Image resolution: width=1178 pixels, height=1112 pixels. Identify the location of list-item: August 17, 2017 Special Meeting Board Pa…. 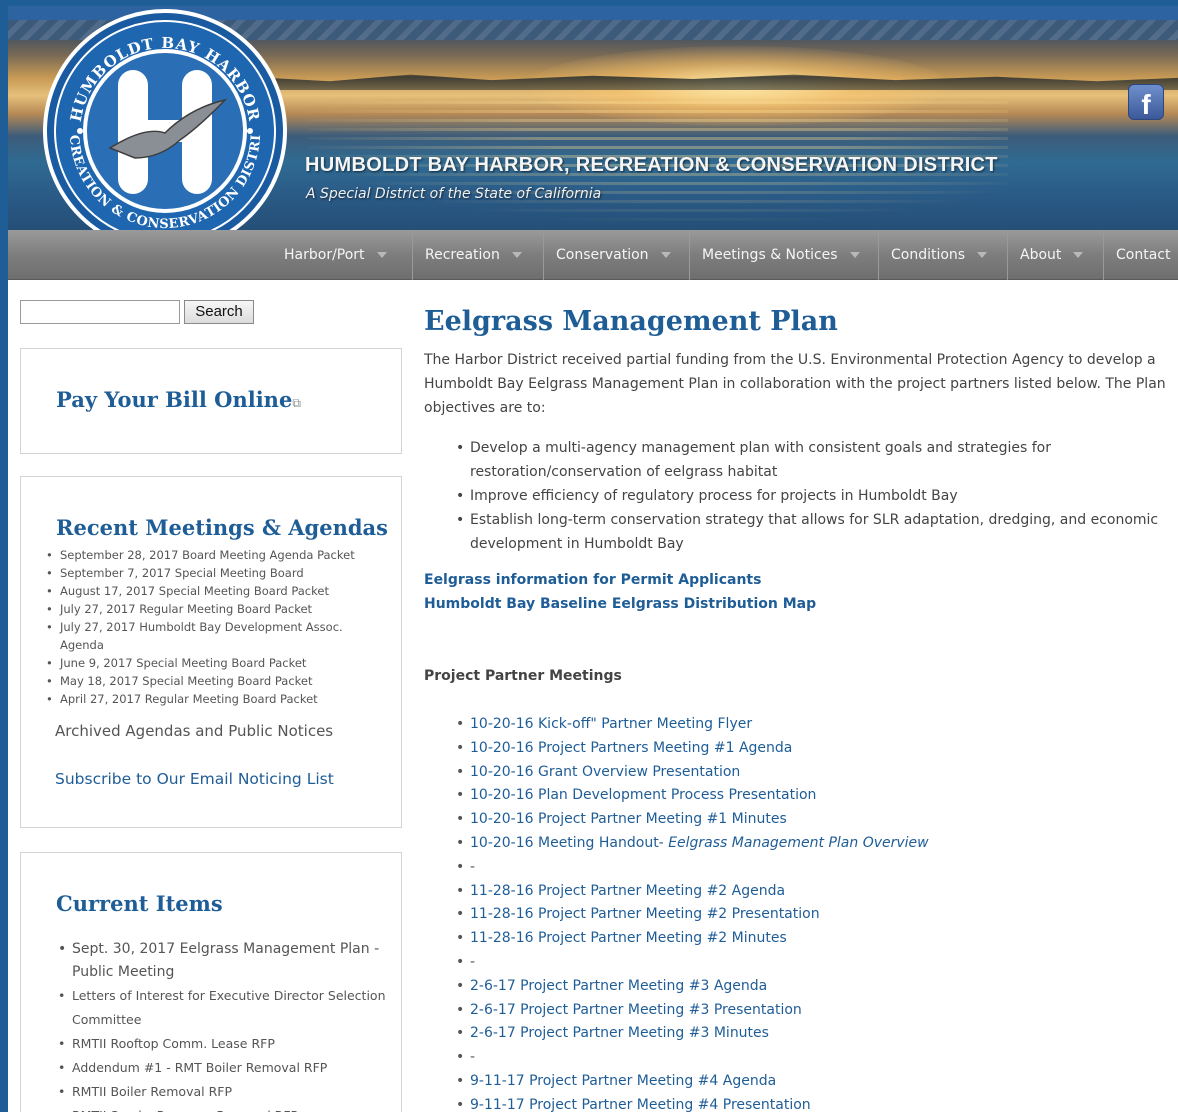
(206, 591).